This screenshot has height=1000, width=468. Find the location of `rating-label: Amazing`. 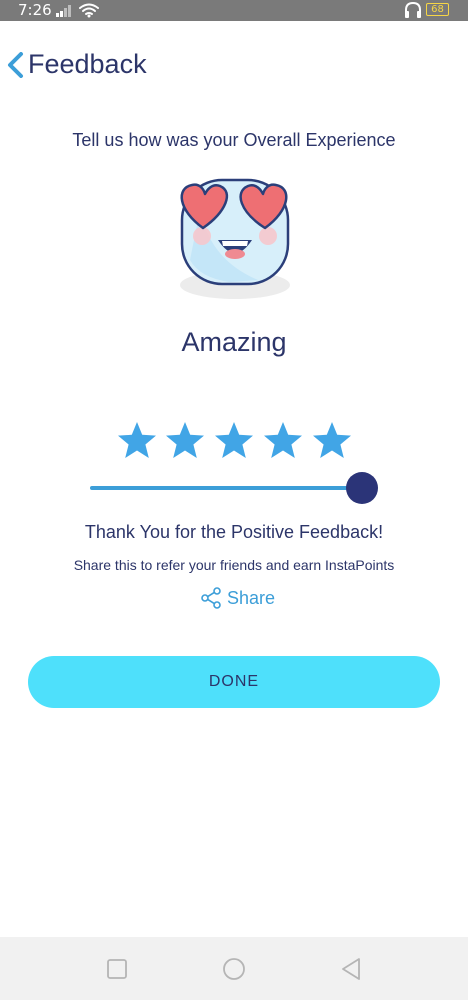

rating-label: Amazing is located at coordinates (234, 342).